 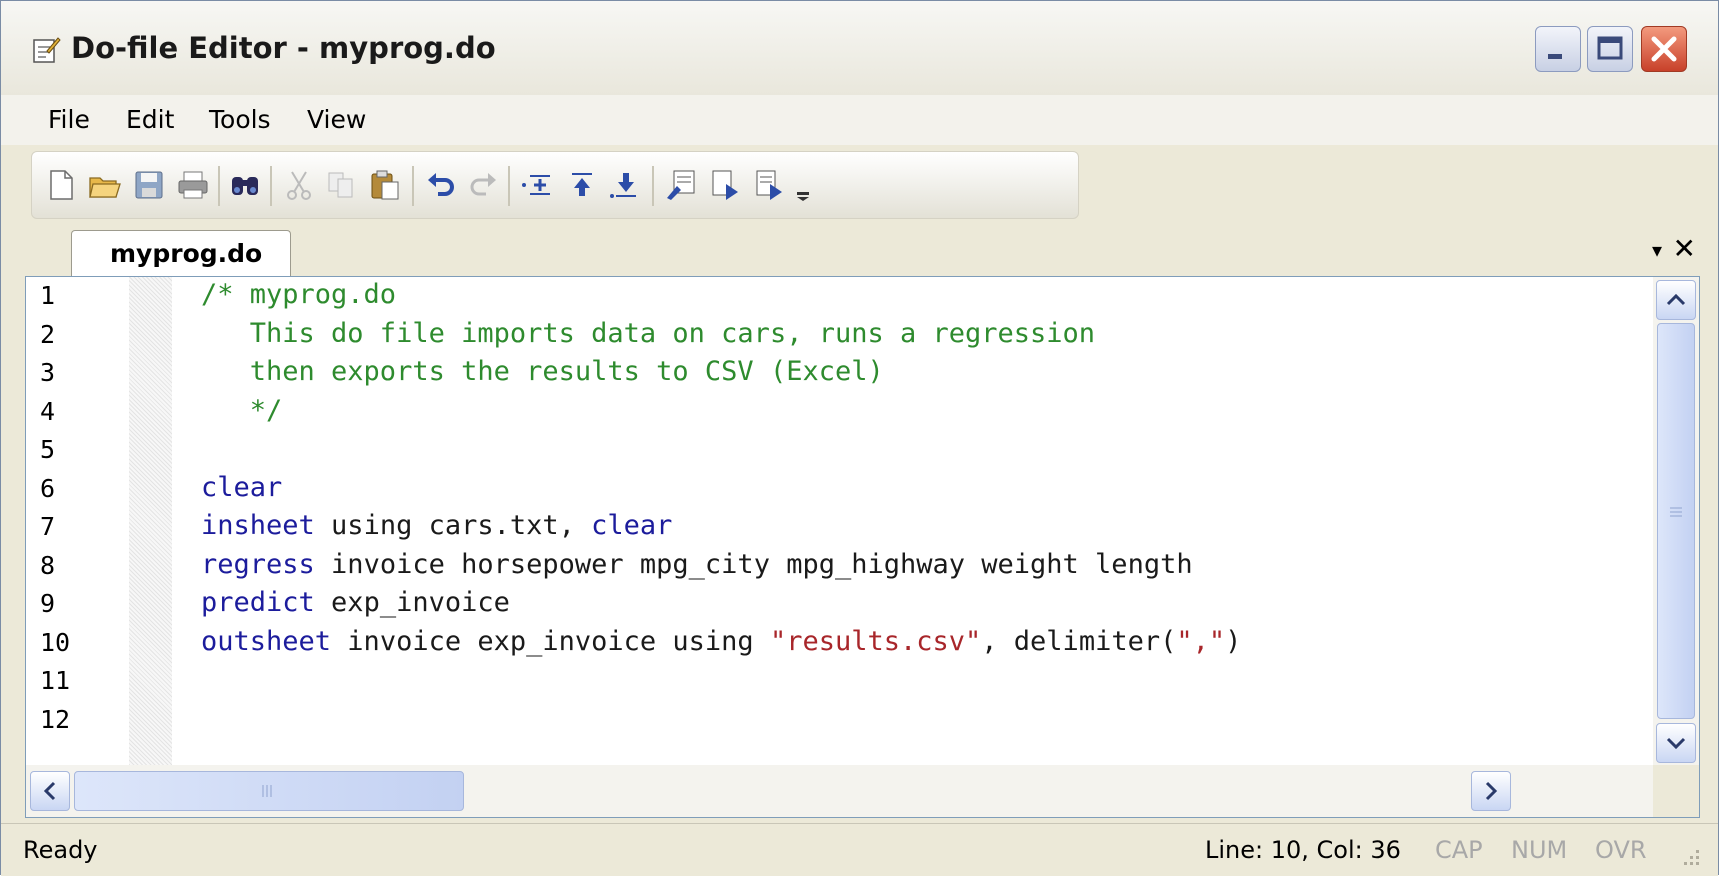 I want to click on code-keyword: regress, so click(x=258, y=564).